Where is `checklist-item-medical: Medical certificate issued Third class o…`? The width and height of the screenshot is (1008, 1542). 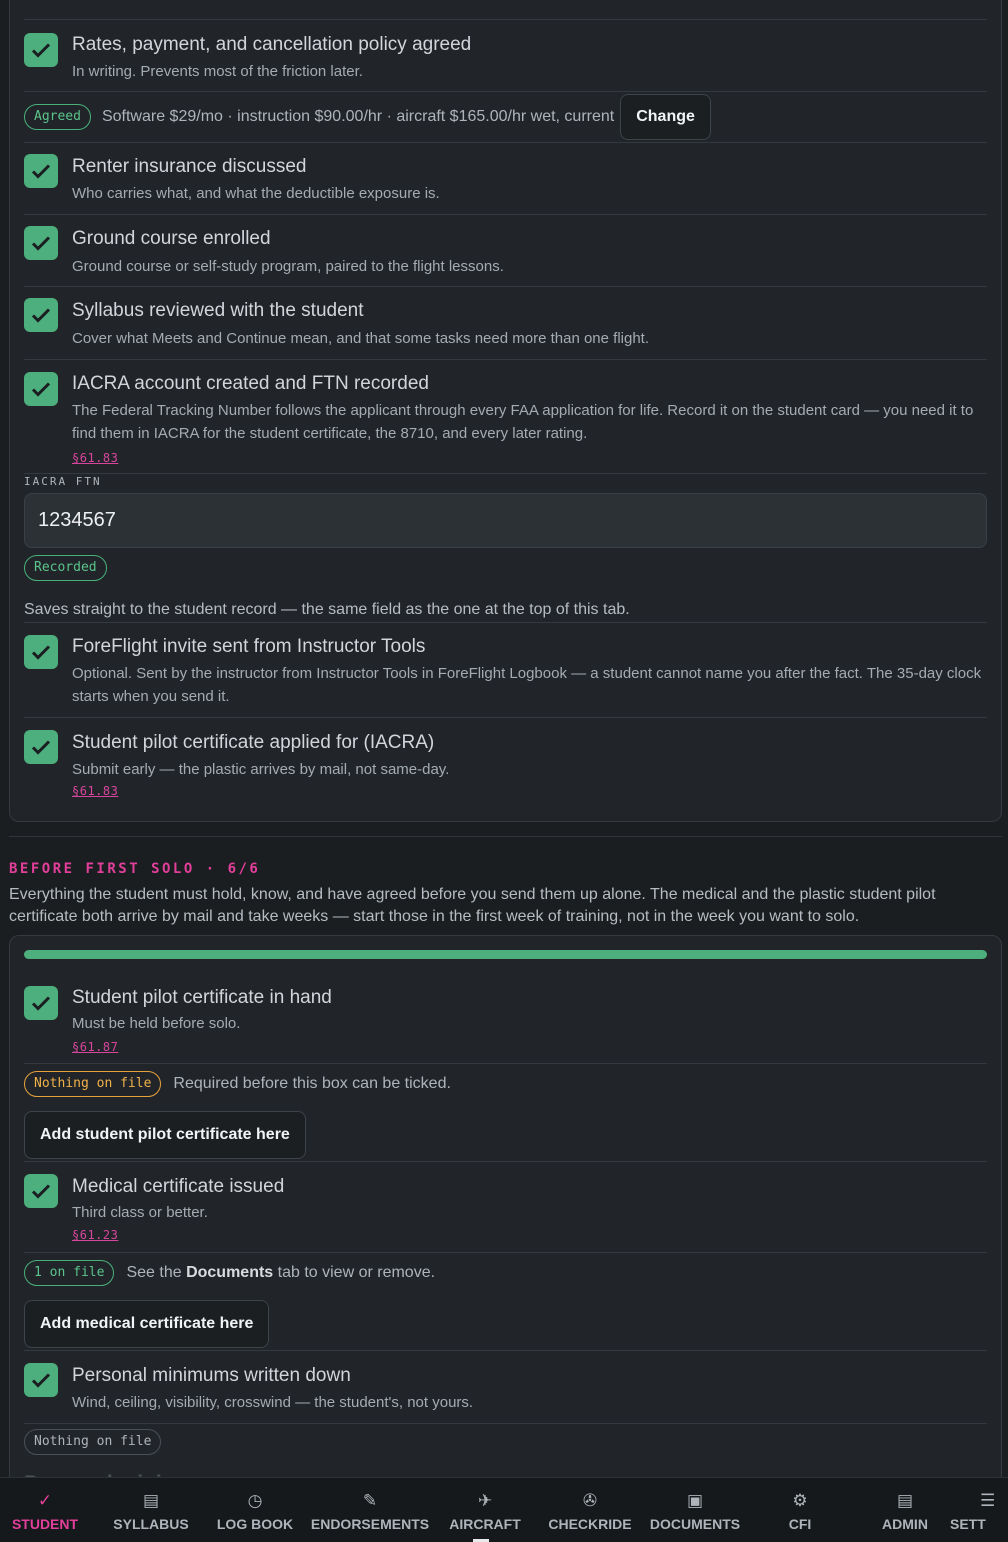 checklist-item-medical: Medical certificate issued Third class o… is located at coordinates (505, 1206).